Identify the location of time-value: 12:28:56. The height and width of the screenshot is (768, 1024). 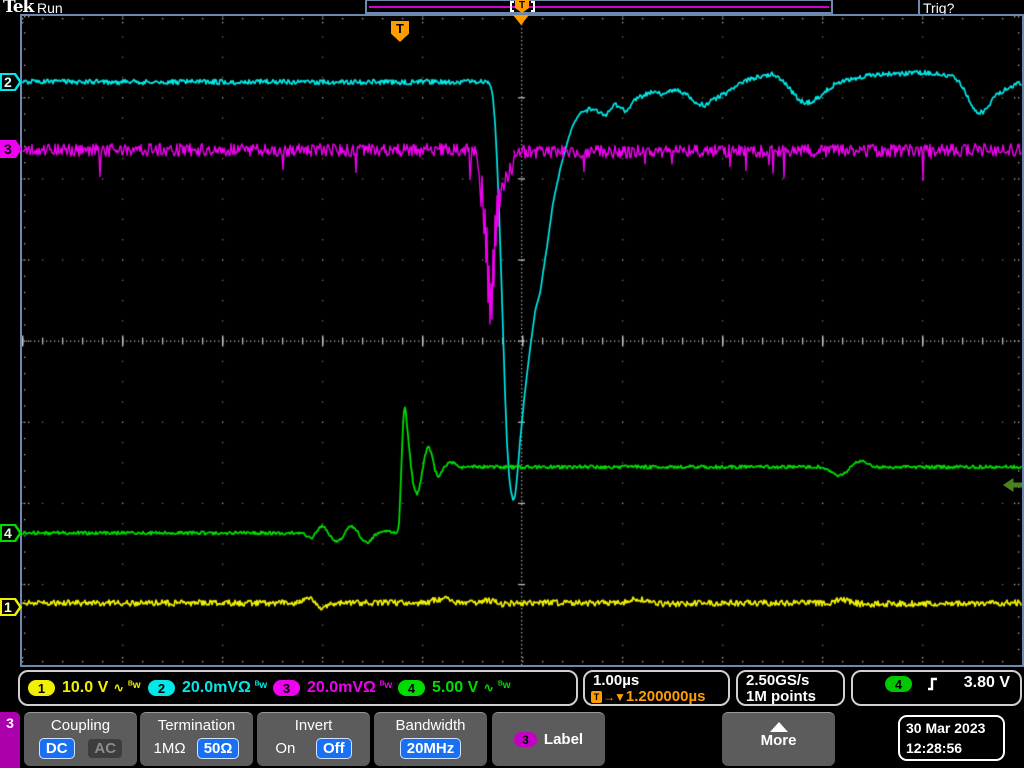
(934, 748).